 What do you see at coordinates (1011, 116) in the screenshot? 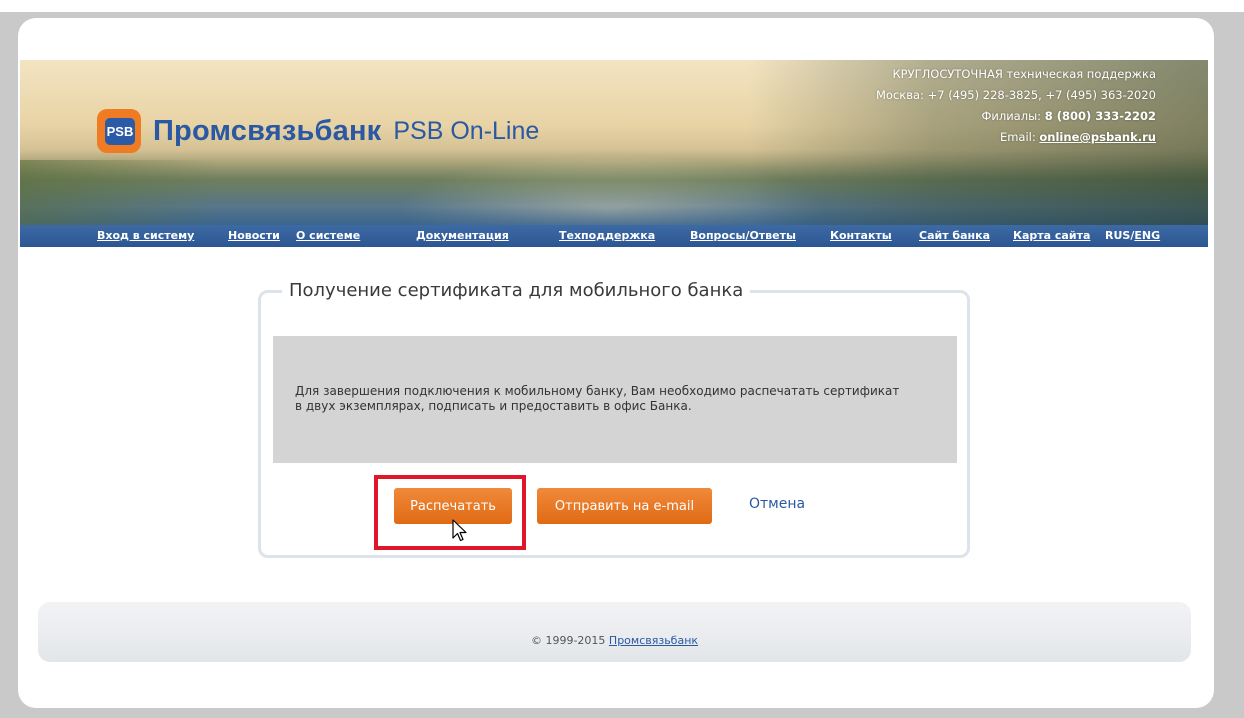
I see `branches-label: Филиалы:` at bounding box center [1011, 116].